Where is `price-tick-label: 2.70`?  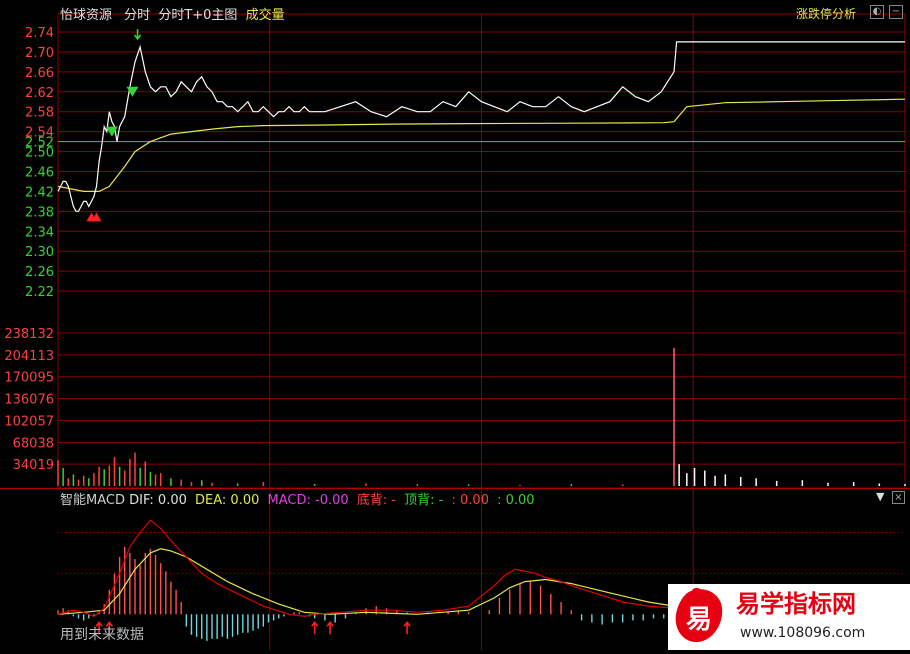 price-tick-label: 2.70 is located at coordinates (39, 53).